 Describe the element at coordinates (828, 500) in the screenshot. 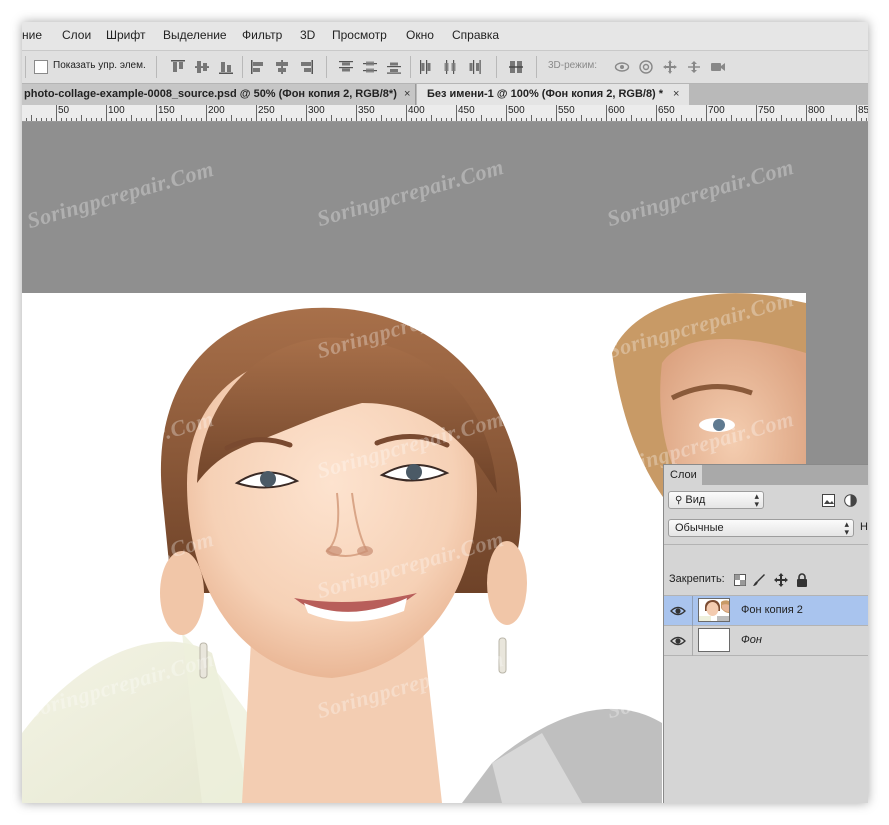

I see `filter-image-icon` at that location.